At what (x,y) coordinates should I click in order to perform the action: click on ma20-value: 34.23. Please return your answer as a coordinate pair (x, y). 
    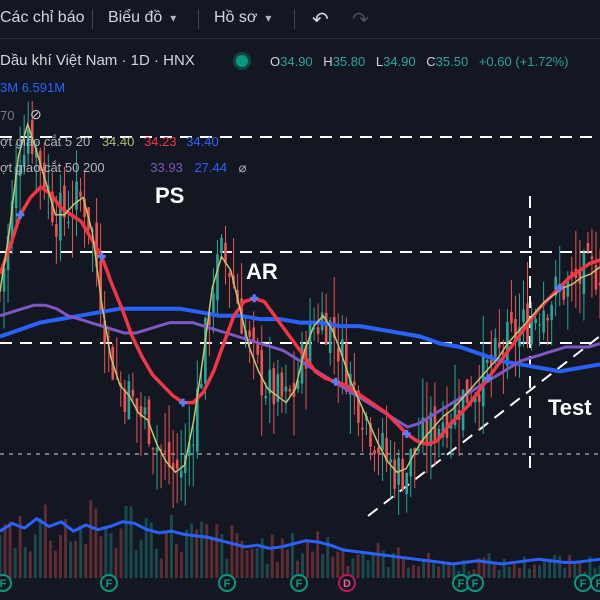
    Looking at the image, I should click on (160, 141).